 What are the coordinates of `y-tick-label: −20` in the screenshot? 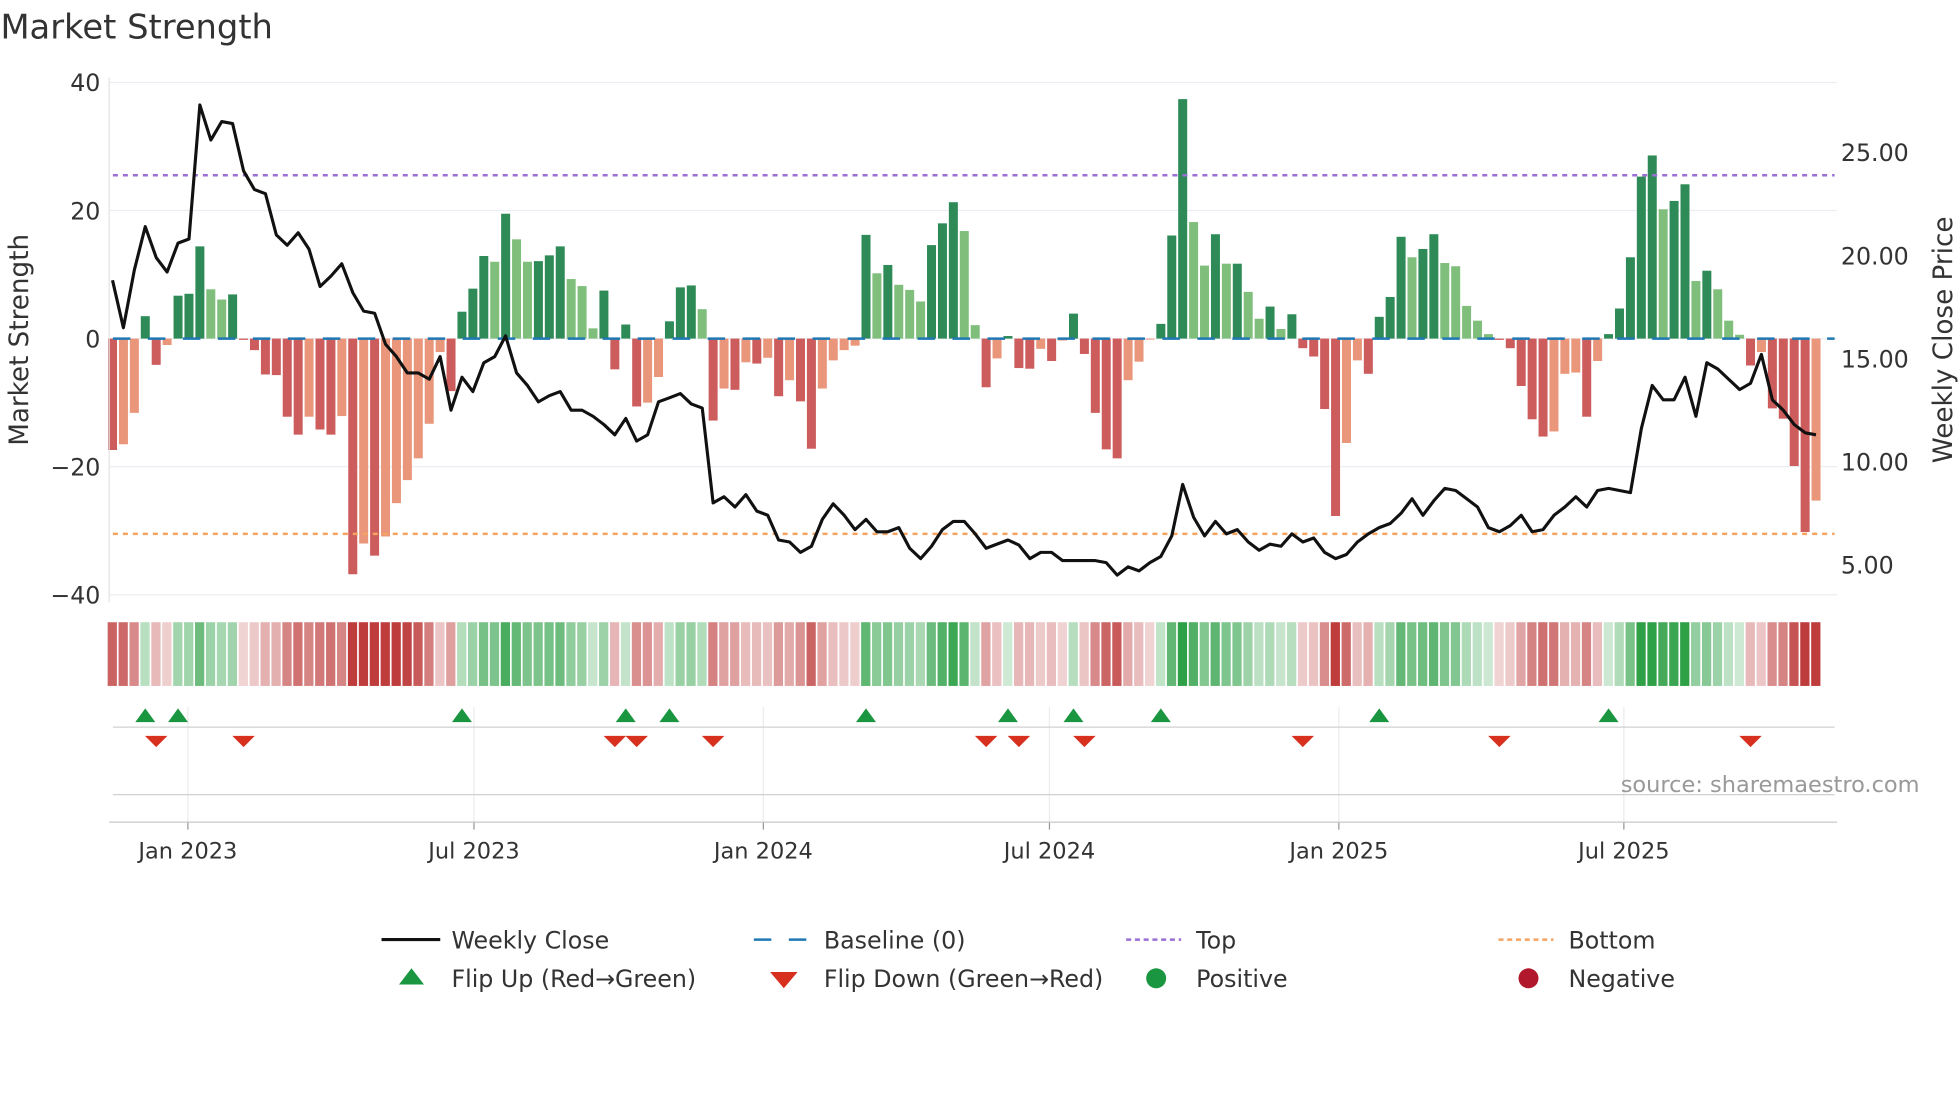 It's located at (75, 467).